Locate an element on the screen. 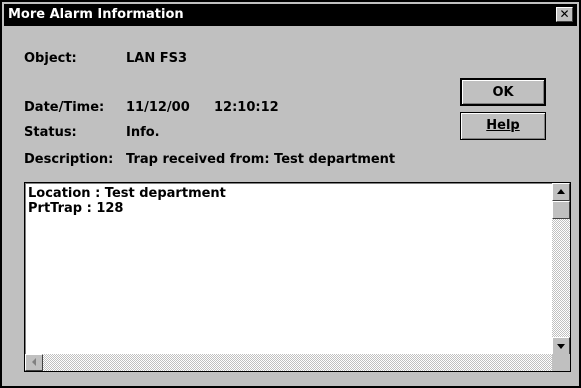 Image resolution: width=581 pixels, height=388 pixels. object-value: LAN FS3 is located at coordinates (157, 58).